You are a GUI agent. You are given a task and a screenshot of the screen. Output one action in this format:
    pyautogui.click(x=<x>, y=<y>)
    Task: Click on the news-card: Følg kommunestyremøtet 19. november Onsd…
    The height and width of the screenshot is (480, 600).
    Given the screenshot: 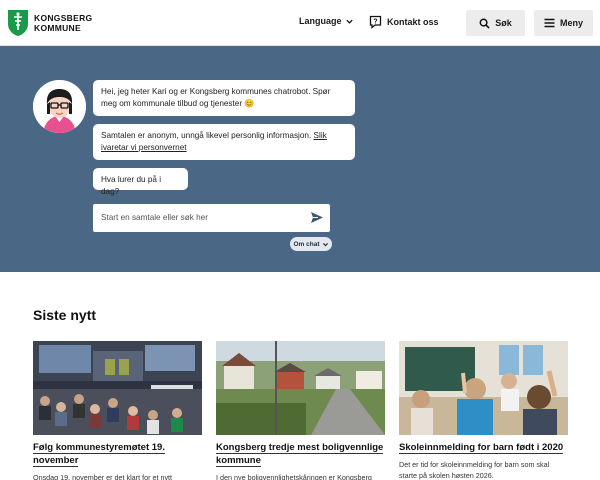 What is the action you would take?
    pyautogui.click(x=117, y=410)
    